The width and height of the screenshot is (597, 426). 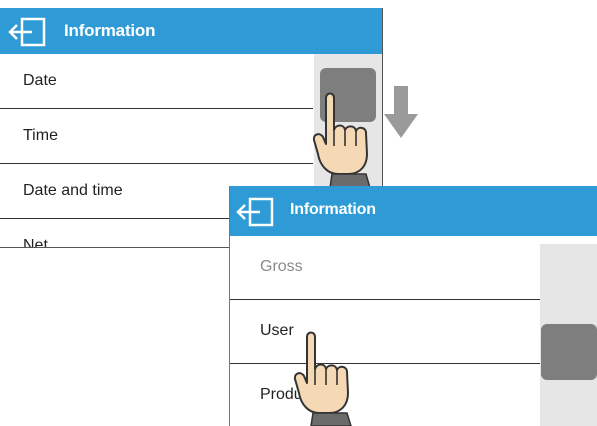 I want to click on list-item-label: Date and time, so click(x=73, y=190).